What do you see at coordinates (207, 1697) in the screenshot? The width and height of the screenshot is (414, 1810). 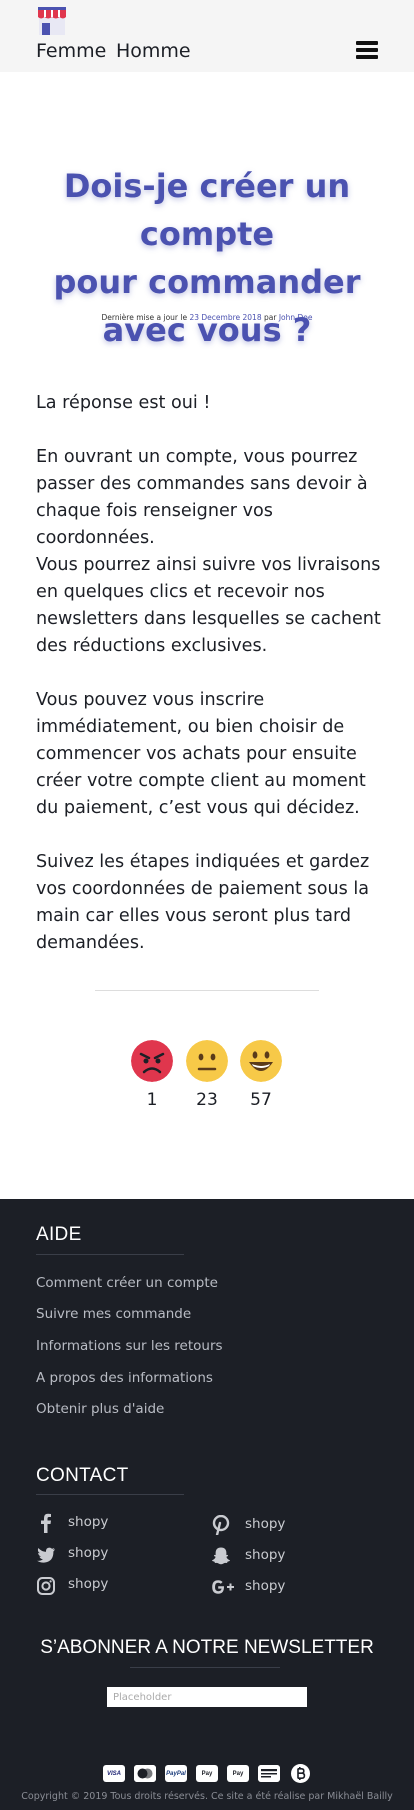 I see `newsletter-email-input` at bounding box center [207, 1697].